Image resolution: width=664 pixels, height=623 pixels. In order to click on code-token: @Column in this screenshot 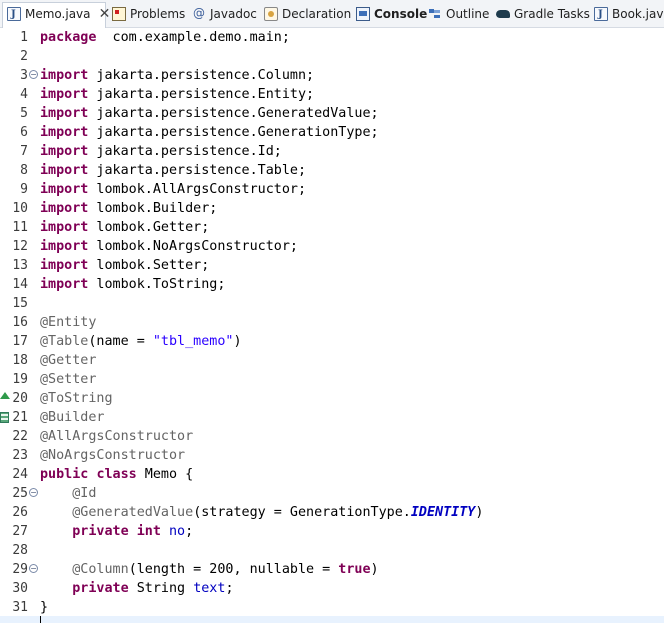, I will do `click(100, 569)`.